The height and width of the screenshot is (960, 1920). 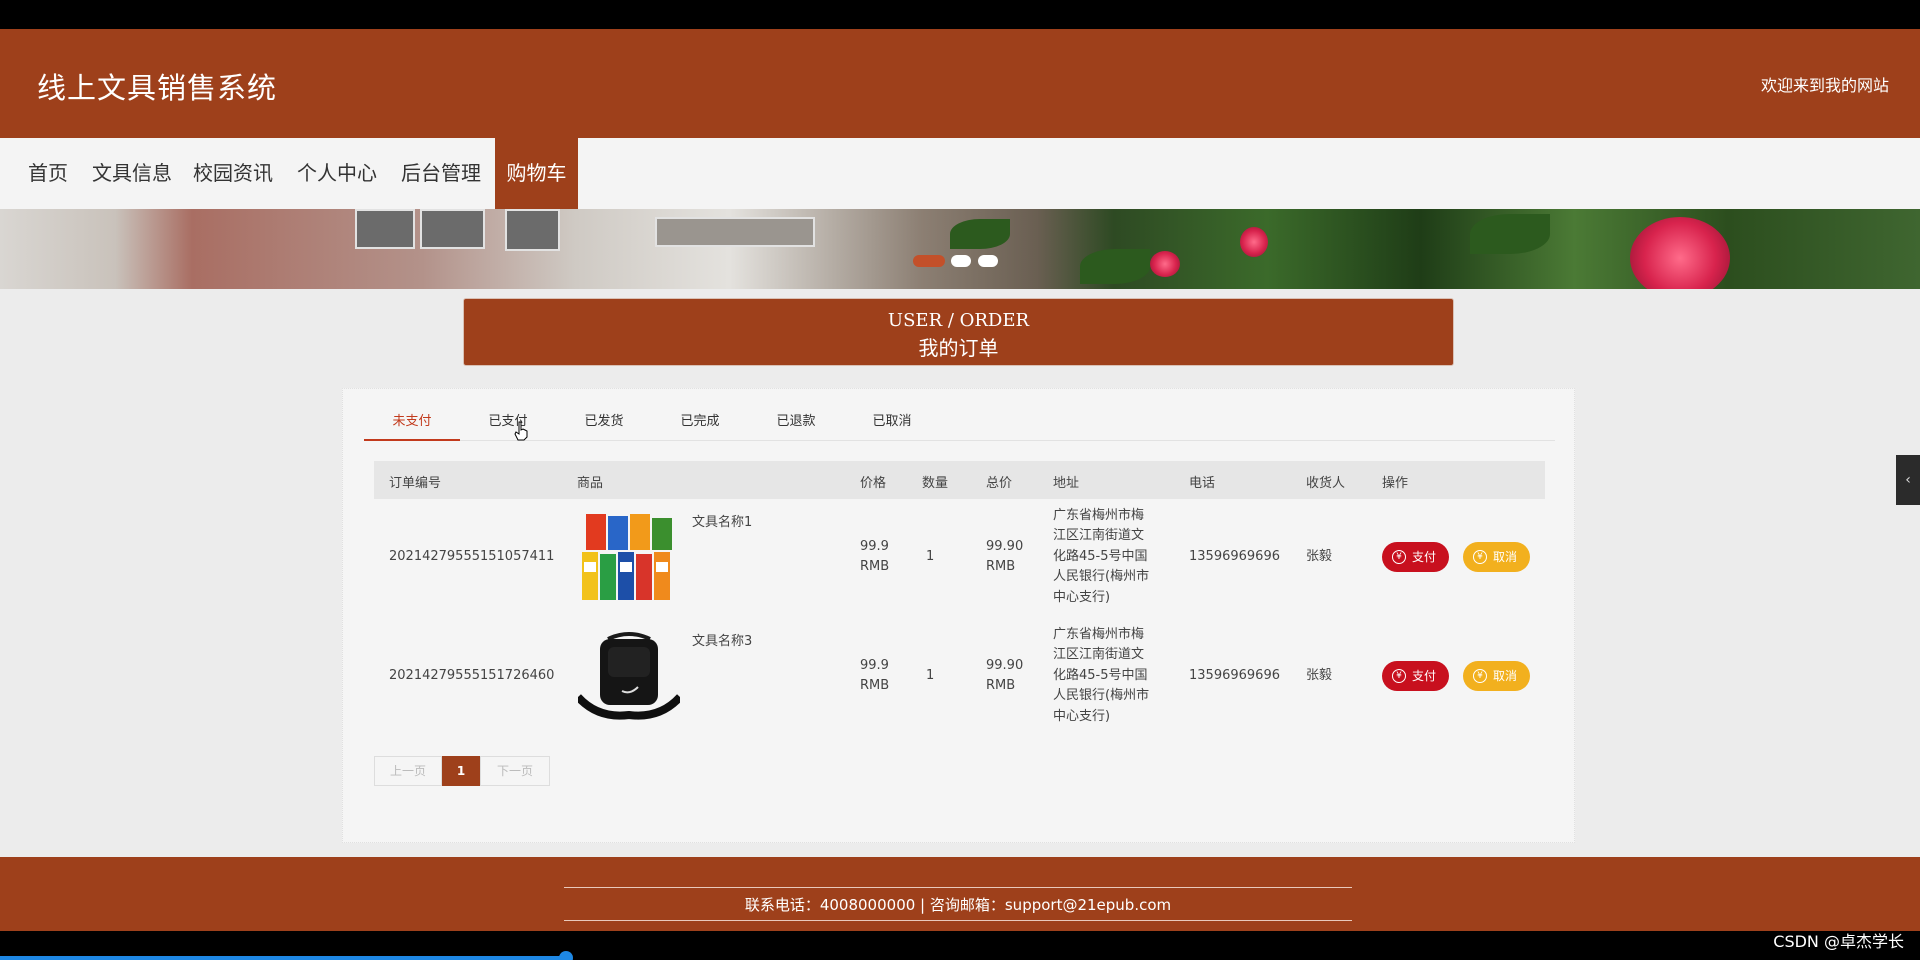 What do you see at coordinates (48, 173) in the screenshot?
I see `nav-item-home: 首页` at bounding box center [48, 173].